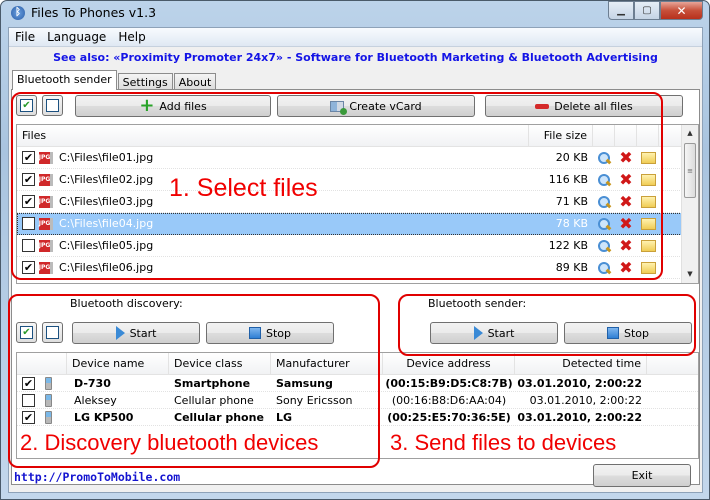 The width and height of the screenshot is (710, 500). I want to click on uncheck-all-files-button, so click(52, 105).